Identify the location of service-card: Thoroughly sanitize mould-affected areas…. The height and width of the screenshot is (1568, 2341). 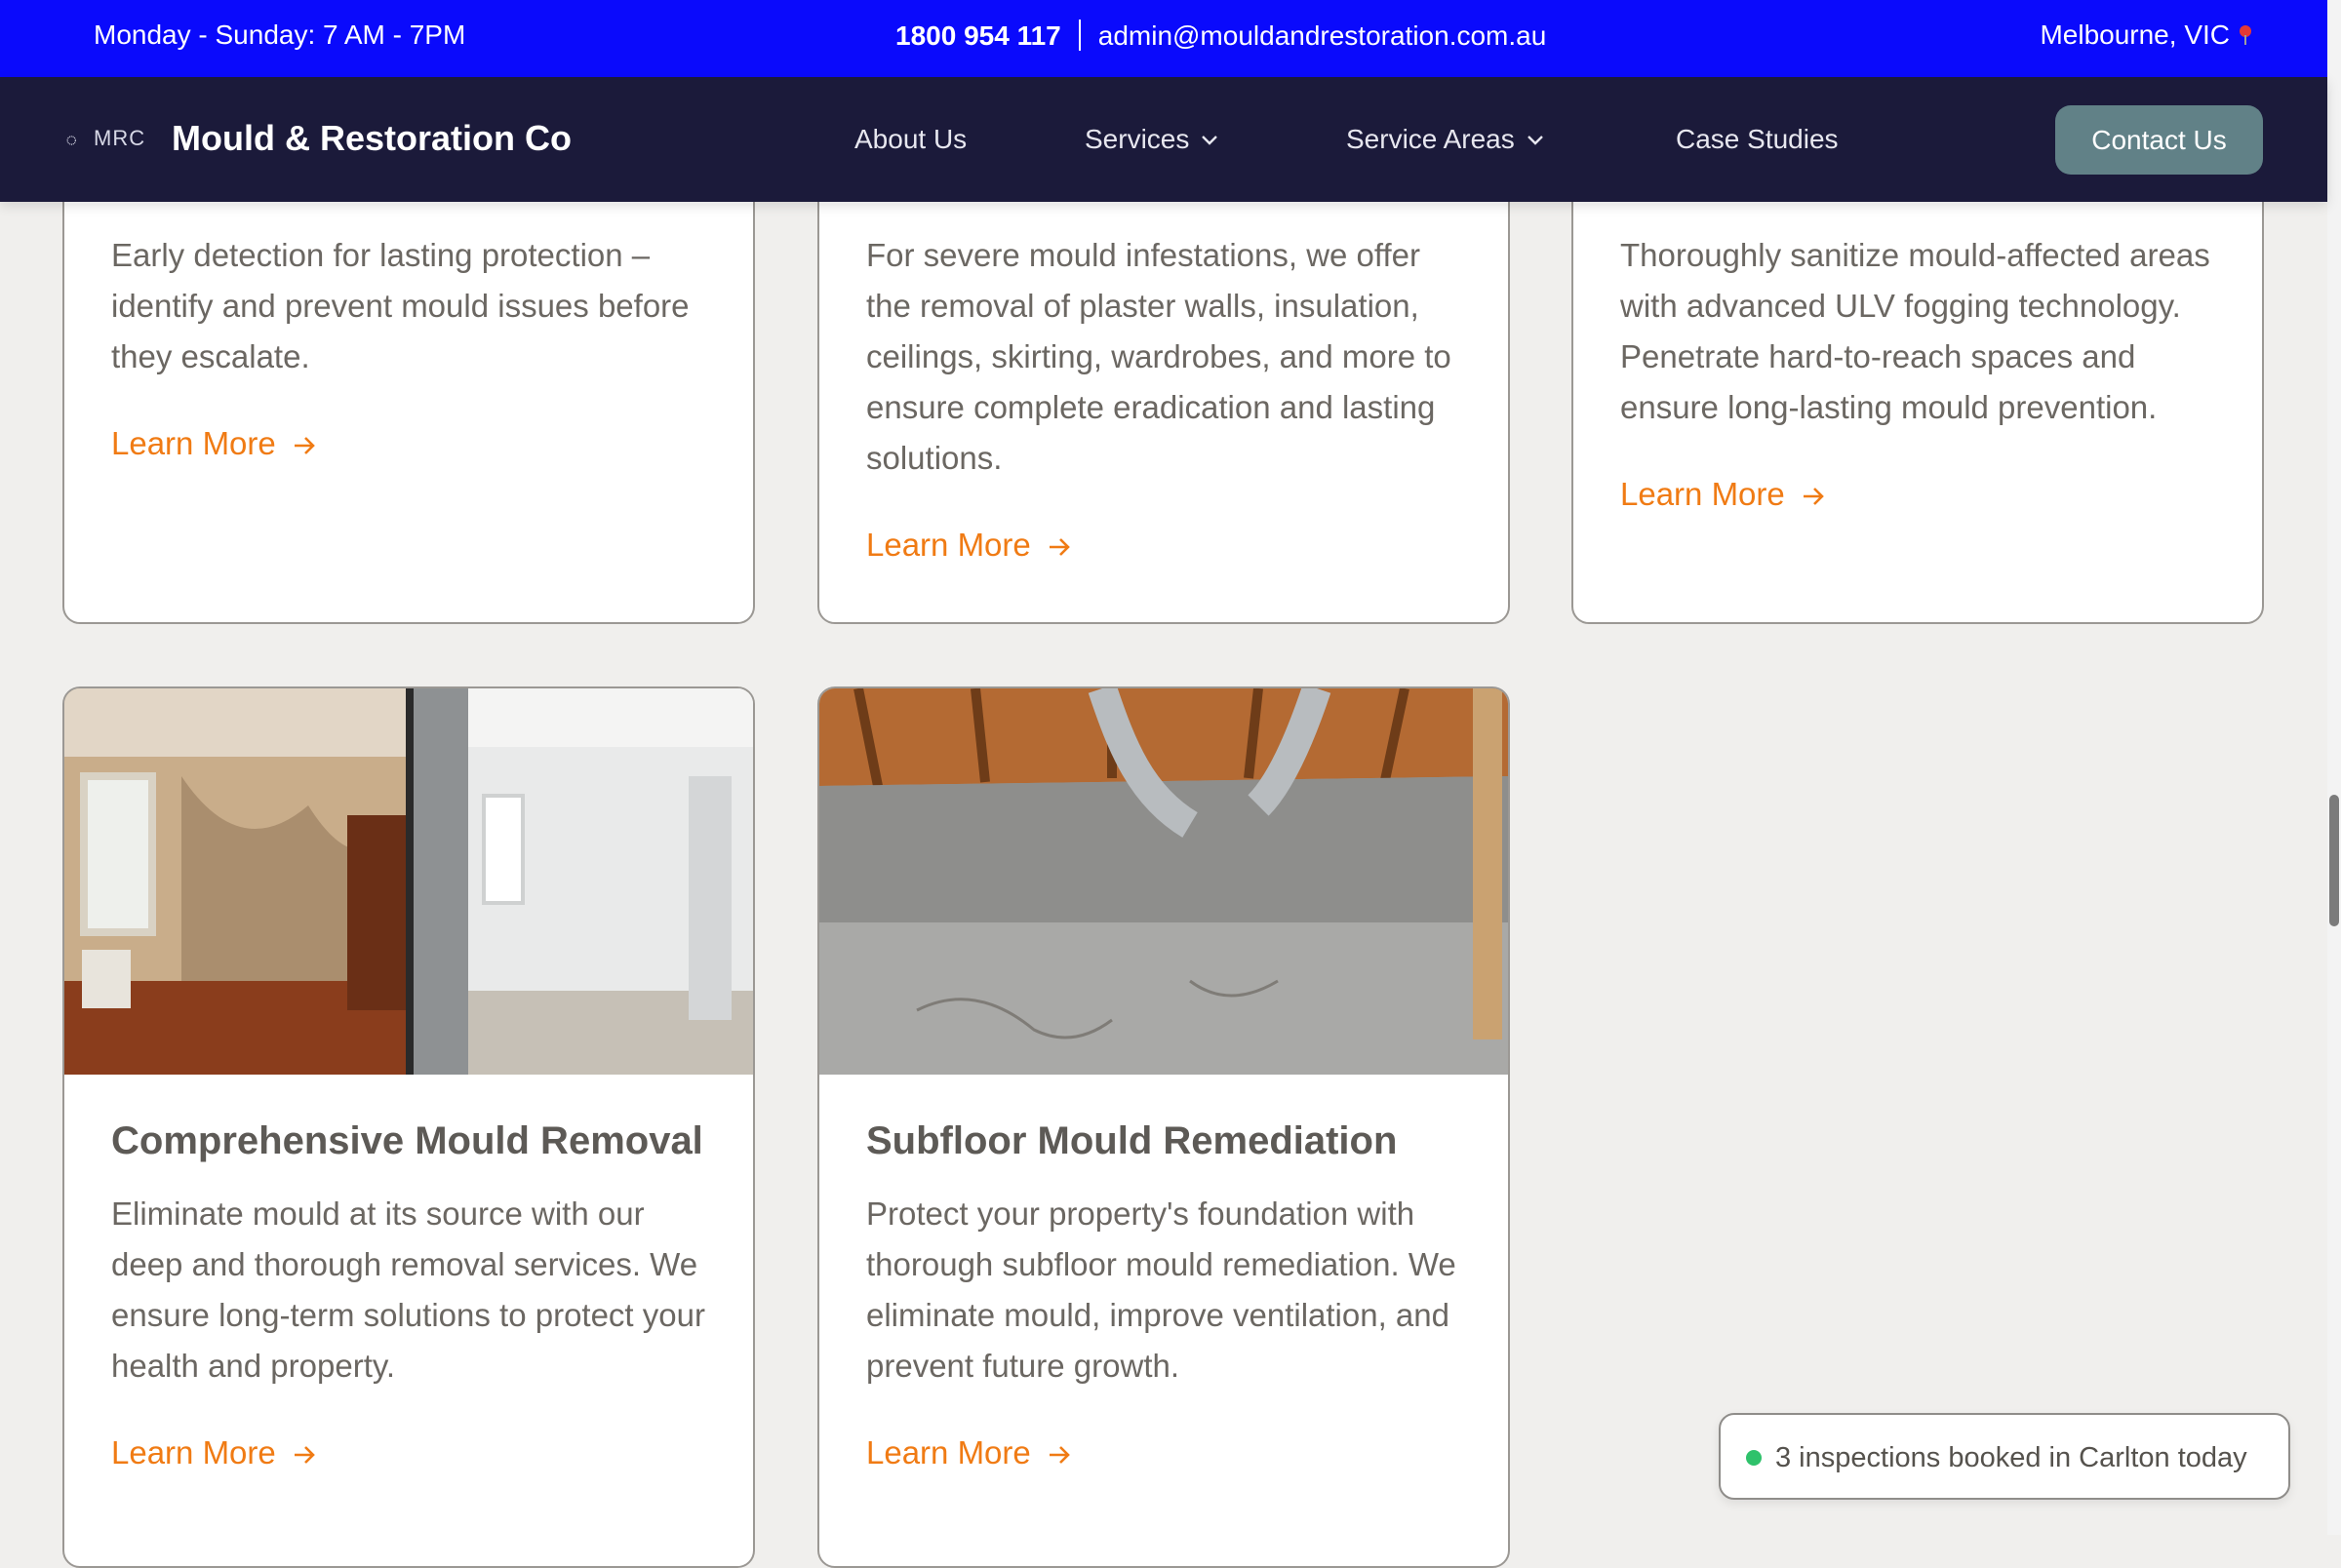
(1917, 385).